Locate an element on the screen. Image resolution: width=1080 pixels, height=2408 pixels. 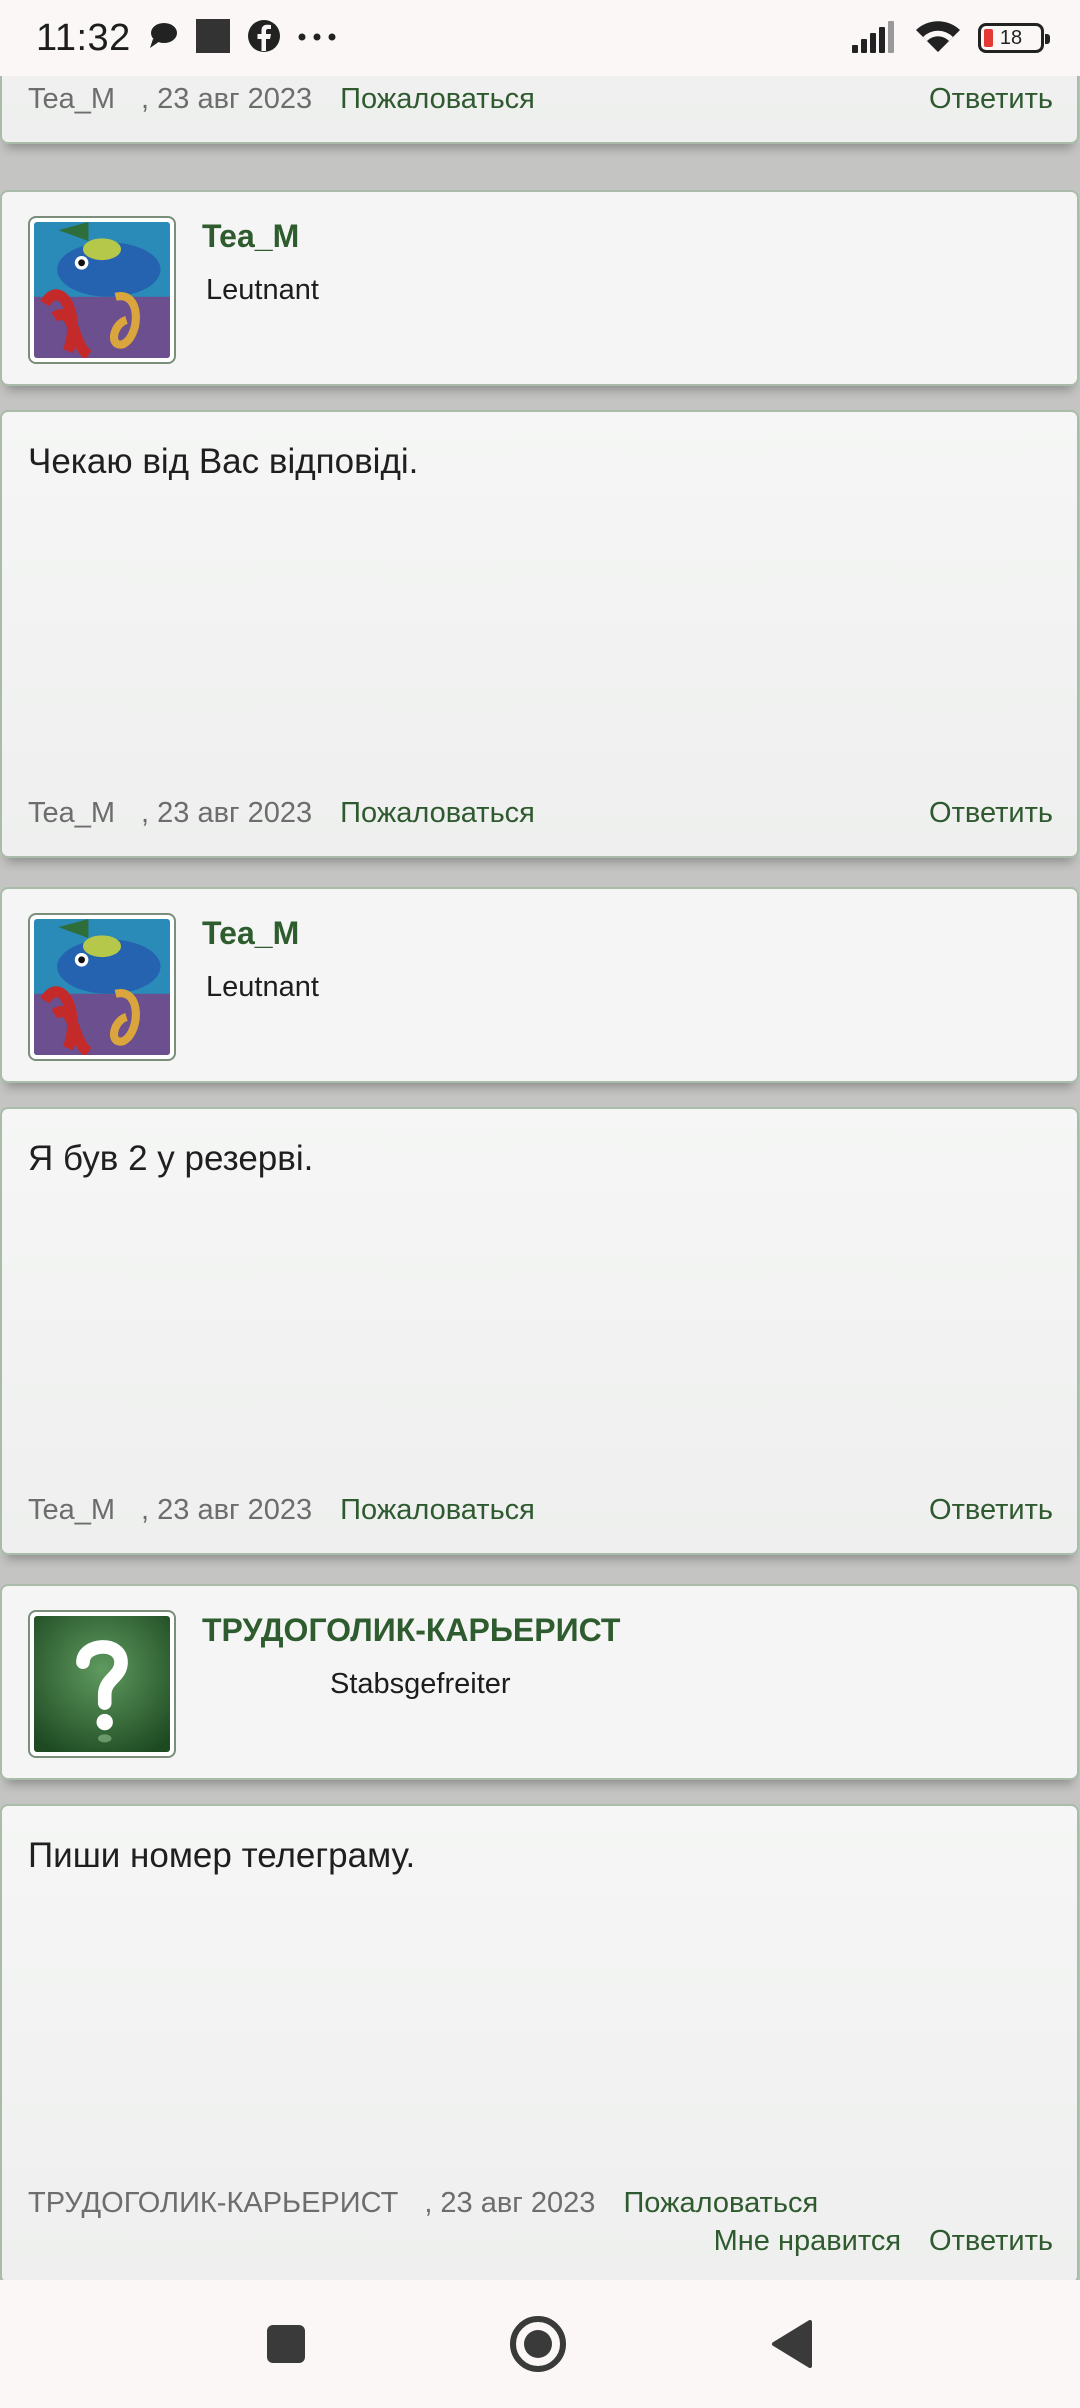
more-dots-icon is located at coordinates (317, 38).